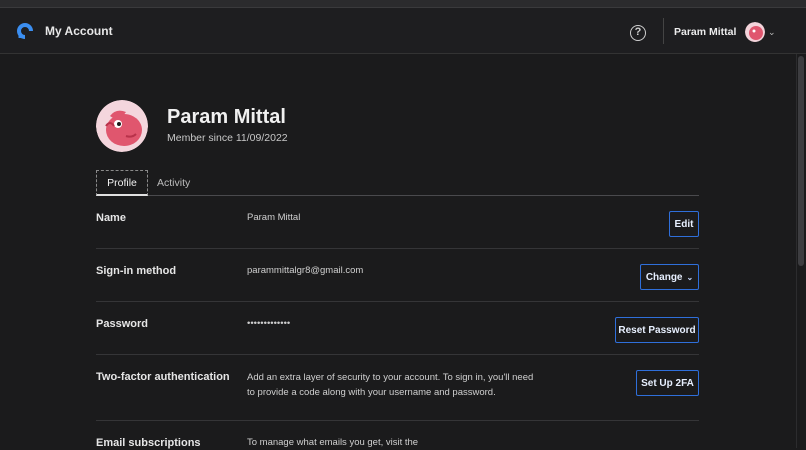  Describe the element at coordinates (403, 4) in the screenshot. I see `browser-url-bar` at that location.